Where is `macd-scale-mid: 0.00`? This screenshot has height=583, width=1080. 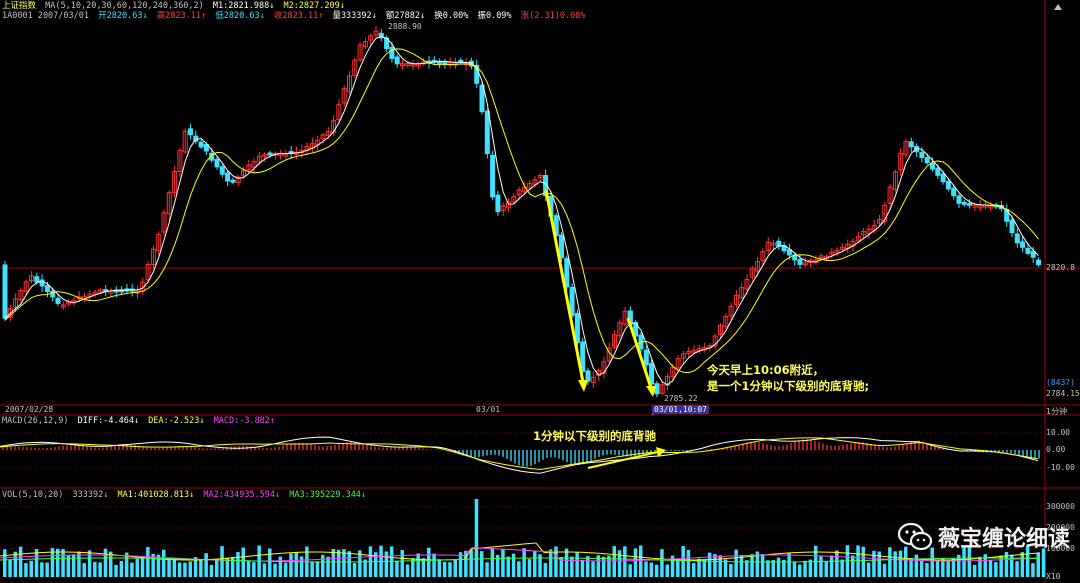 macd-scale-mid: 0.00 is located at coordinates (1056, 449).